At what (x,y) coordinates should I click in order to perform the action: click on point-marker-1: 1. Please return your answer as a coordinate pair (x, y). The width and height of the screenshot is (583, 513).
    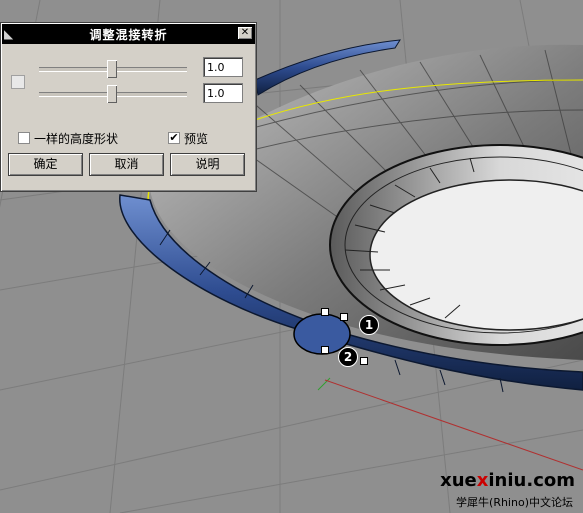
    Looking at the image, I should click on (369, 325).